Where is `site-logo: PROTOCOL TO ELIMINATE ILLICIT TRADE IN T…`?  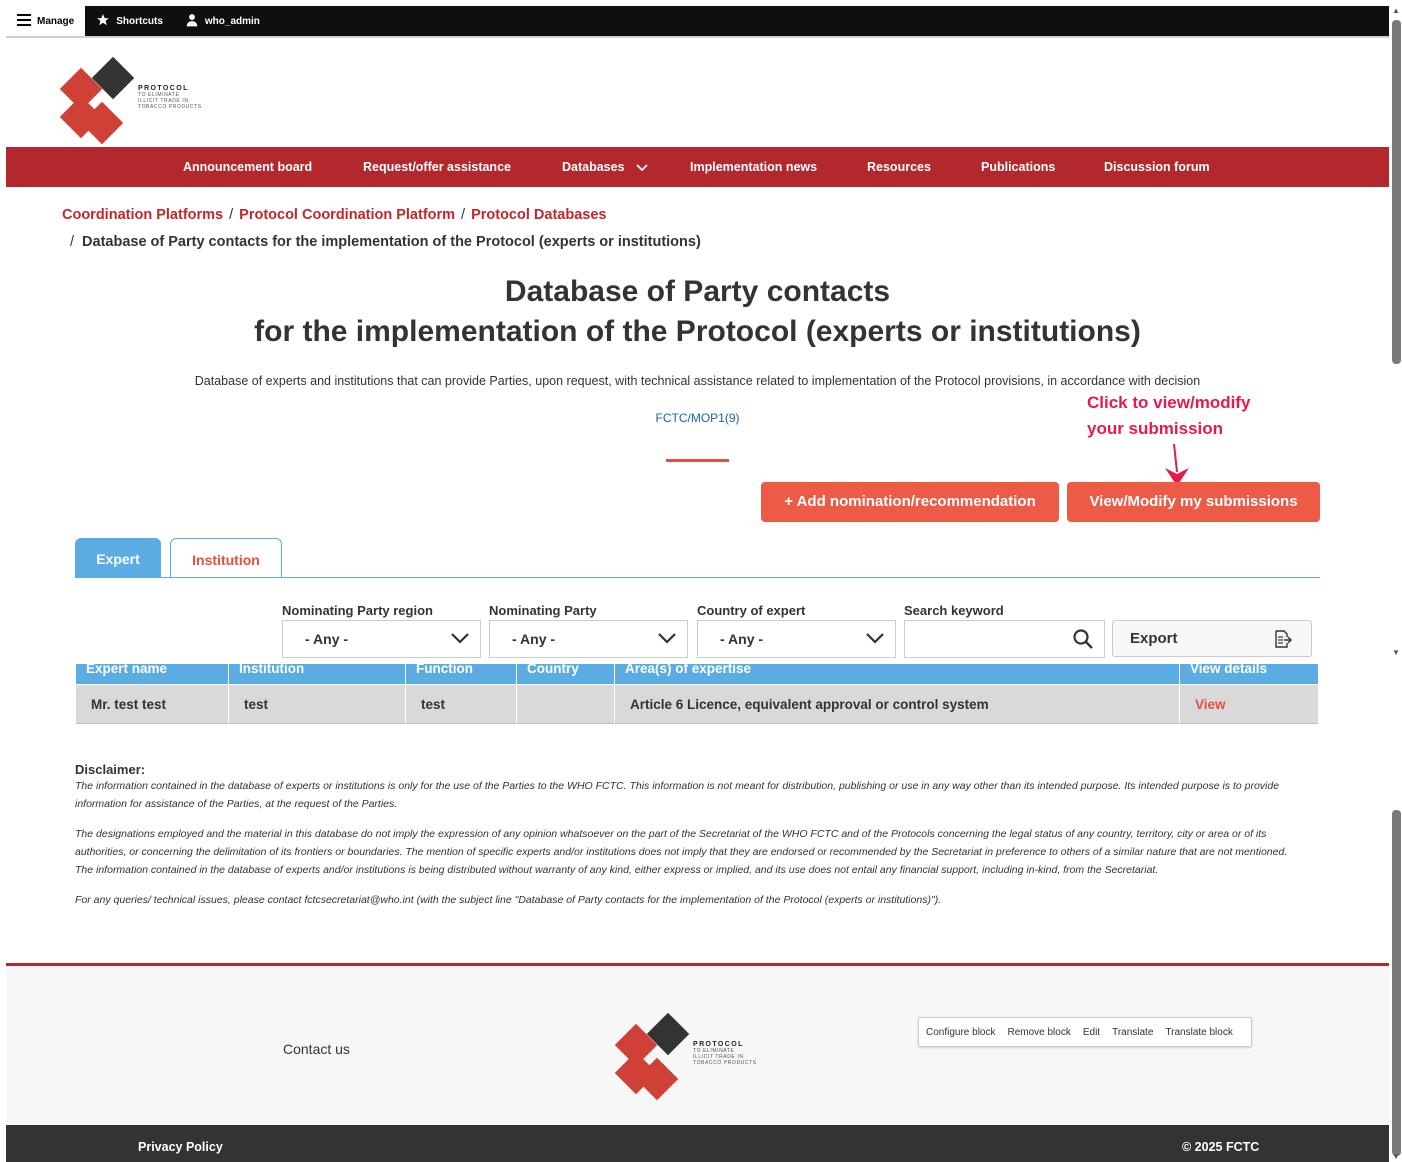 site-logo: PROTOCOL TO ELIMINATE ILLICIT TRADE IN T… is located at coordinates (144, 100).